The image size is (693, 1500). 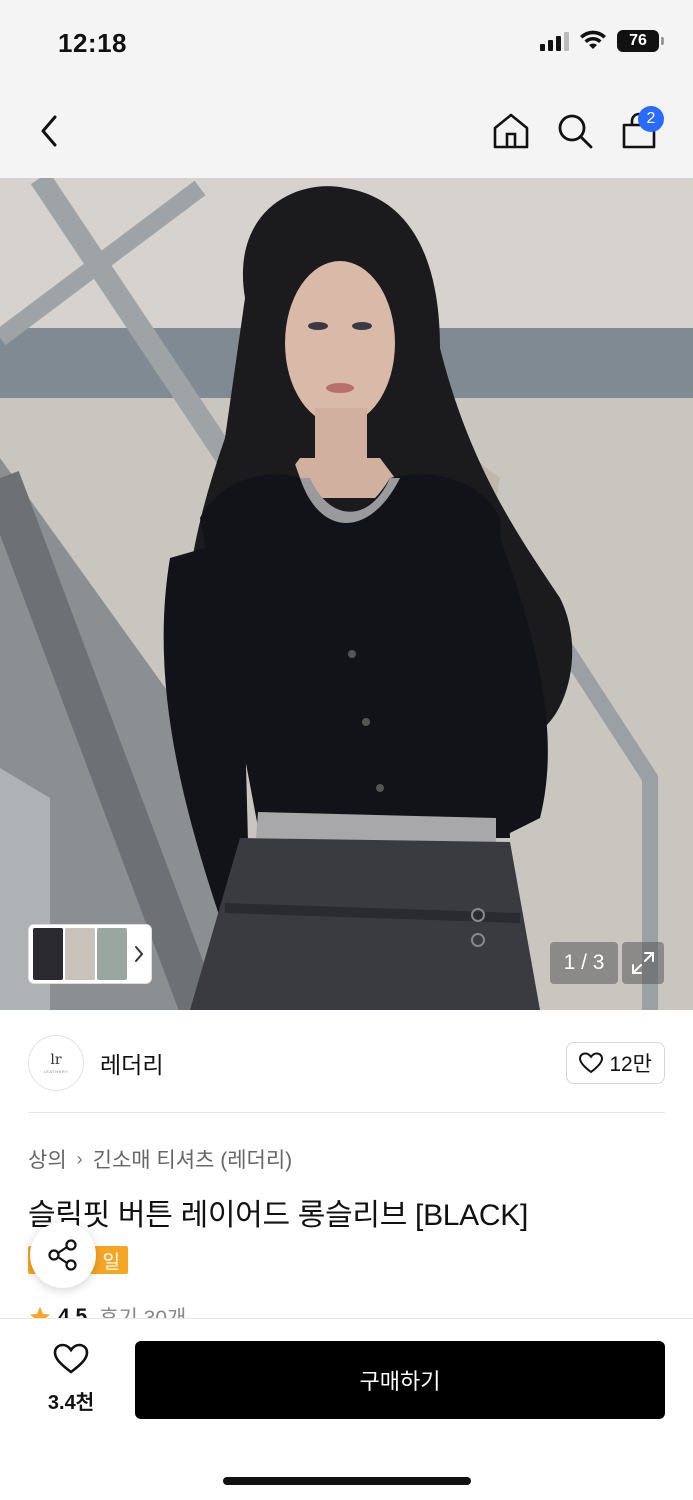 I want to click on product-title: 슬림핏 버튼 레이어드 롱슬리브 [BLACK], so click(x=278, y=1215).